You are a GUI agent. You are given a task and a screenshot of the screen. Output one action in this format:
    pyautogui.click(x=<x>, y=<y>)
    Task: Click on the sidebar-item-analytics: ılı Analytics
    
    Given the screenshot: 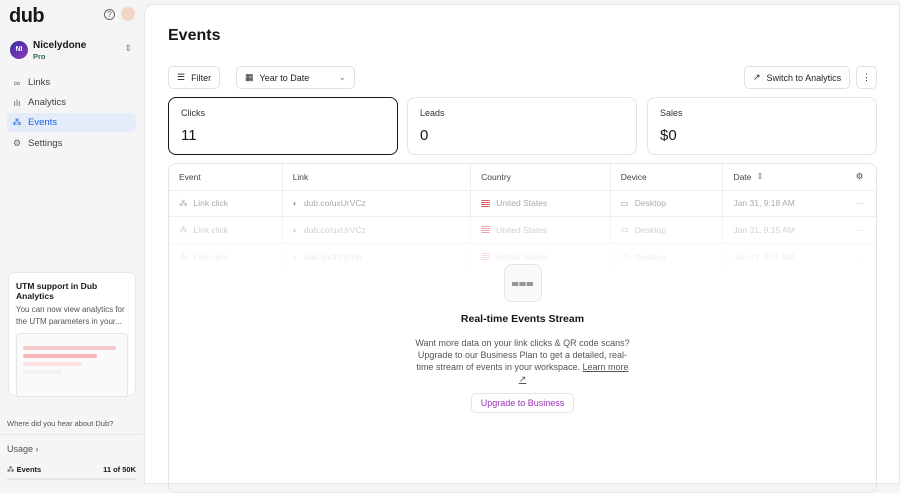 What is the action you would take?
    pyautogui.click(x=71, y=102)
    